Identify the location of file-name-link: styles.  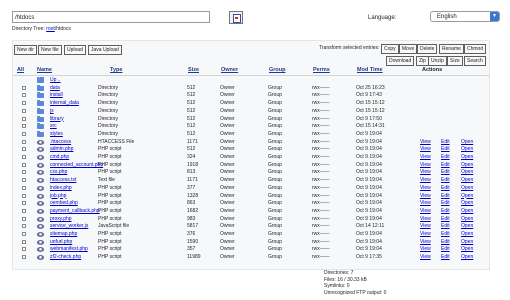
(56, 134).